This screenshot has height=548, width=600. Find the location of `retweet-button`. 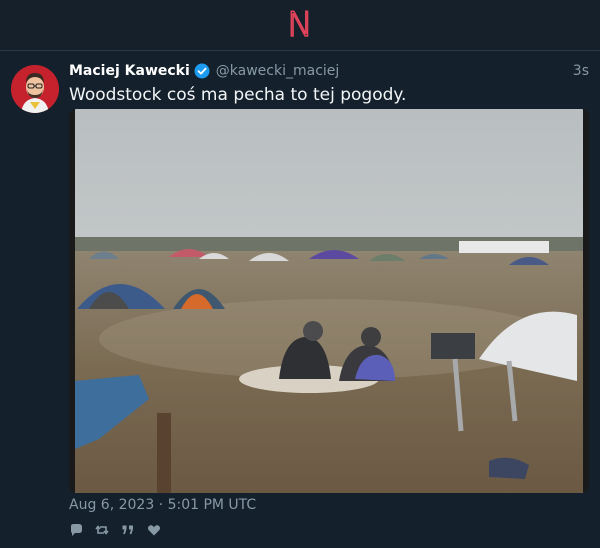

retweet-button is located at coordinates (102, 530).